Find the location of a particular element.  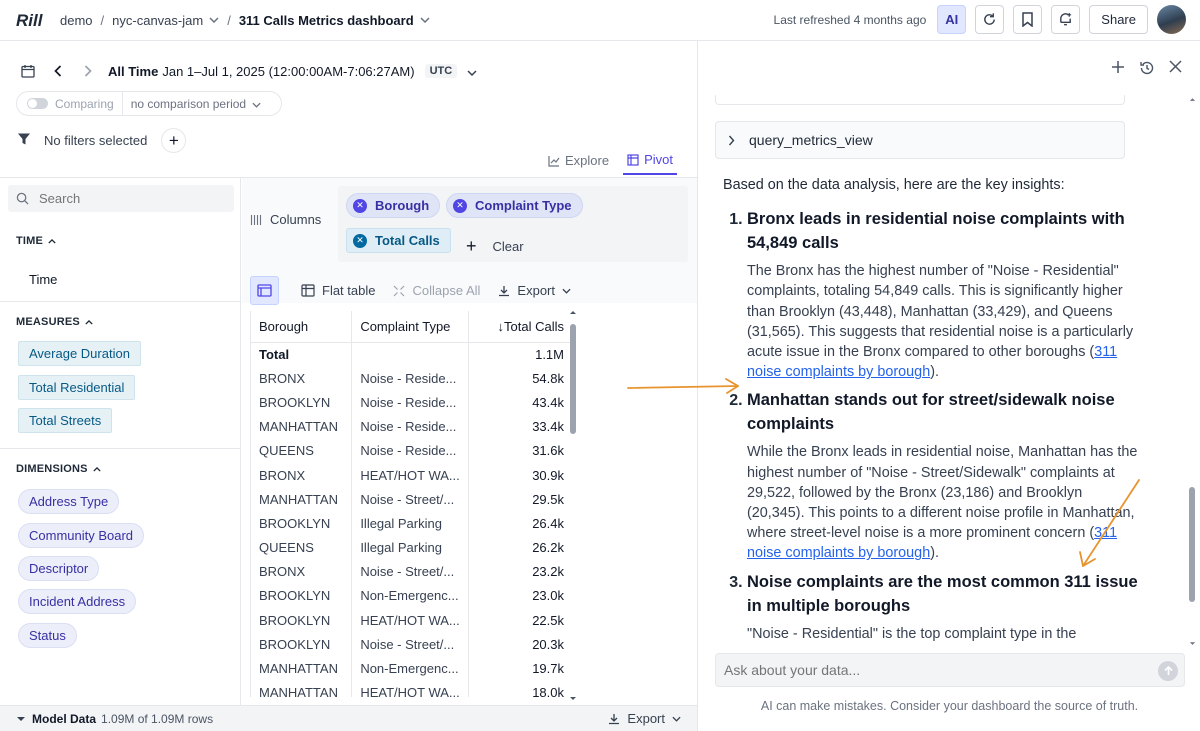

chip-label: Complaint Type is located at coordinates (523, 205).